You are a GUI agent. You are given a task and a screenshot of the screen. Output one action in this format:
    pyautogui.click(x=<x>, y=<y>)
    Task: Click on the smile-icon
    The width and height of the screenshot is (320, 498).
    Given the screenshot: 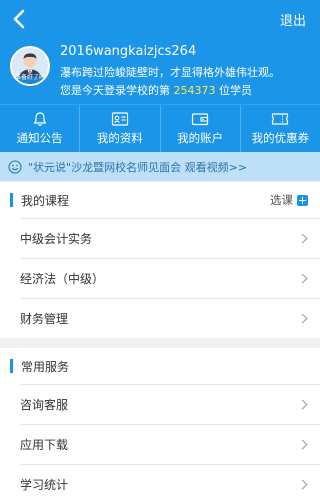 What is the action you would take?
    pyautogui.click(x=15, y=166)
    